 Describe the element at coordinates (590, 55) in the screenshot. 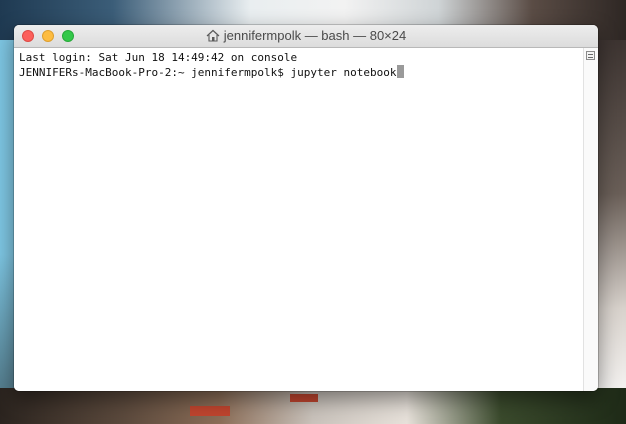

I see `split-pane-icon` at that location.